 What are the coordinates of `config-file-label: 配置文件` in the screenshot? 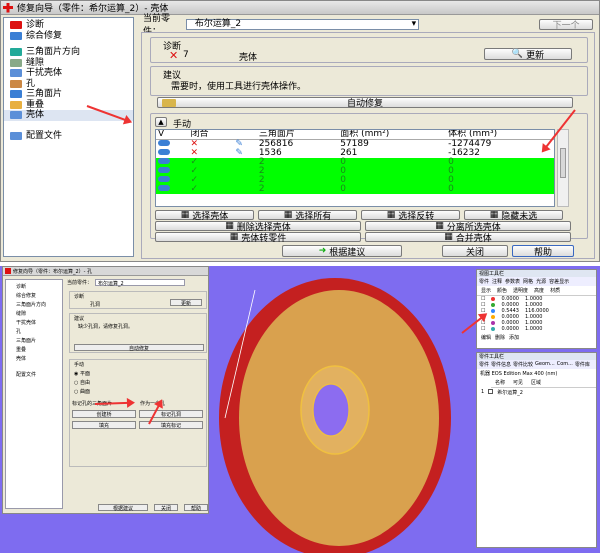 It's located at (44, 135).